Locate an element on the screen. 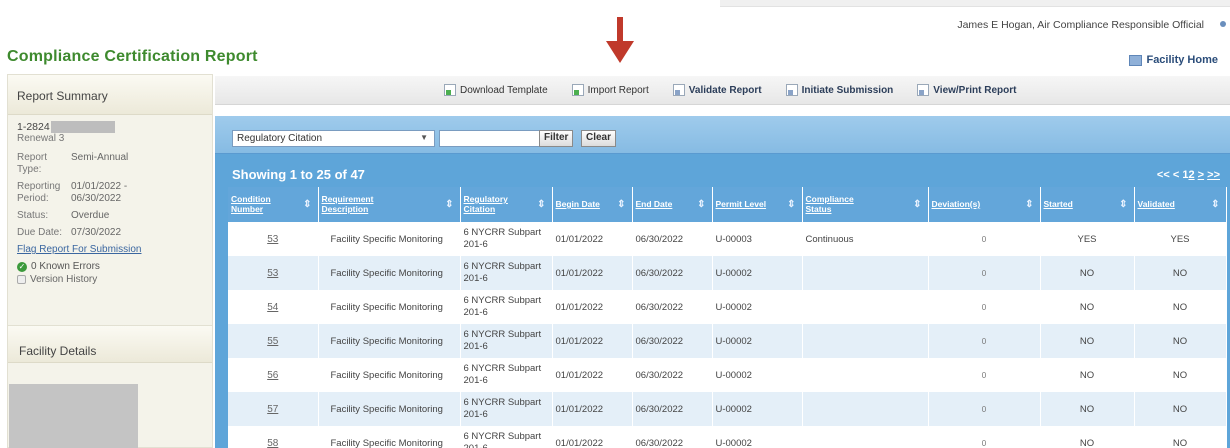  import-report-button: Import Report is located at coordinates (610, 90).